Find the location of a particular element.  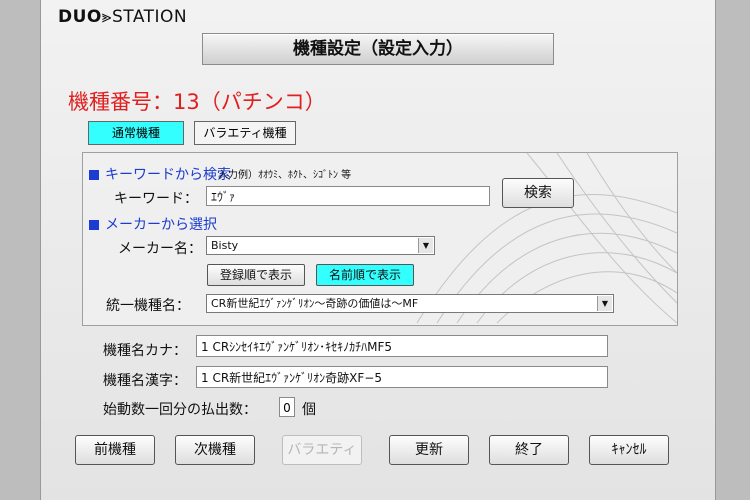

unified-model-label: 統一機種名： is located at coordinates (148, 306).